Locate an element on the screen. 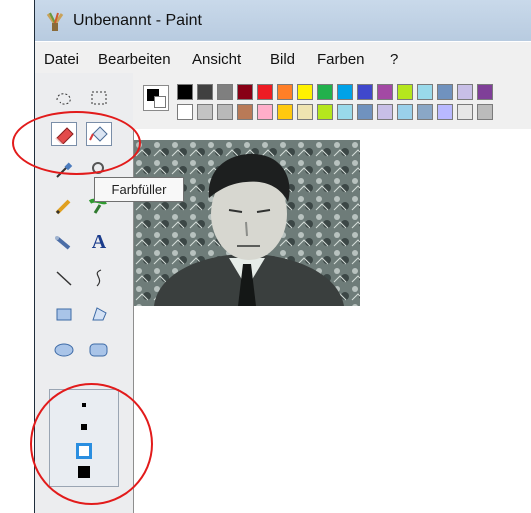 The width and height of the screenshot is (531, 513). portrait-photo is located at coordinates (247, 223).